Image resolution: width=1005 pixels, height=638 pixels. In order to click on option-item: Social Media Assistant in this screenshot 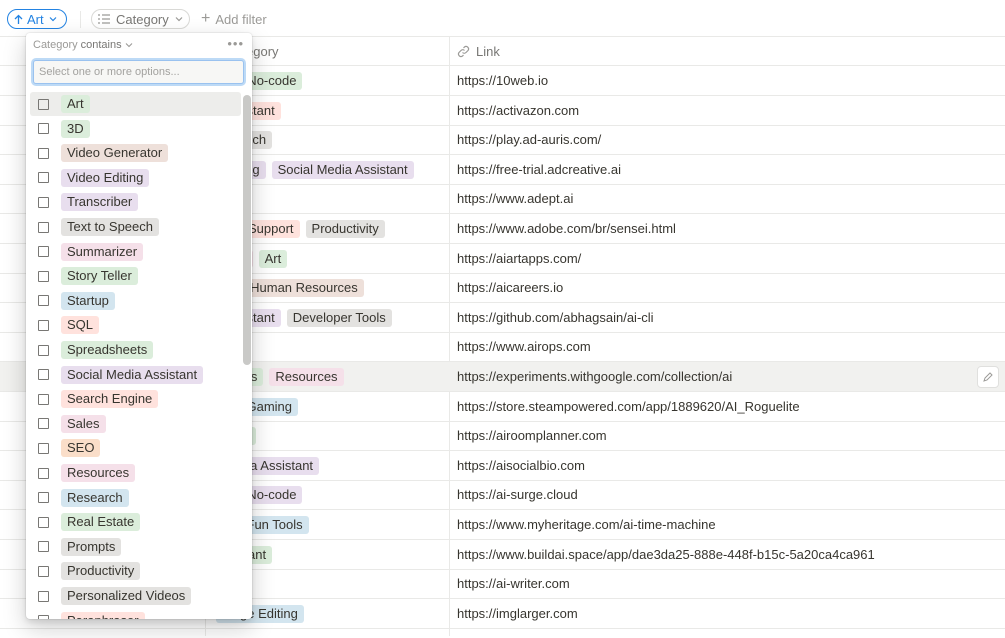, I will do `click(135, 375)`.